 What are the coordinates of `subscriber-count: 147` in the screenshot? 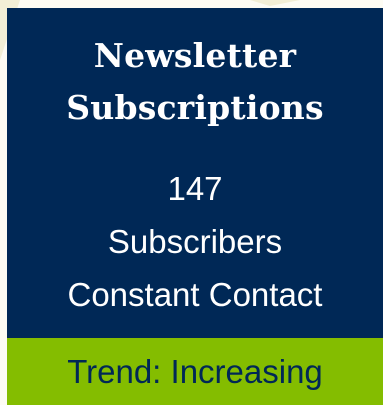 It's located at (195, 188).